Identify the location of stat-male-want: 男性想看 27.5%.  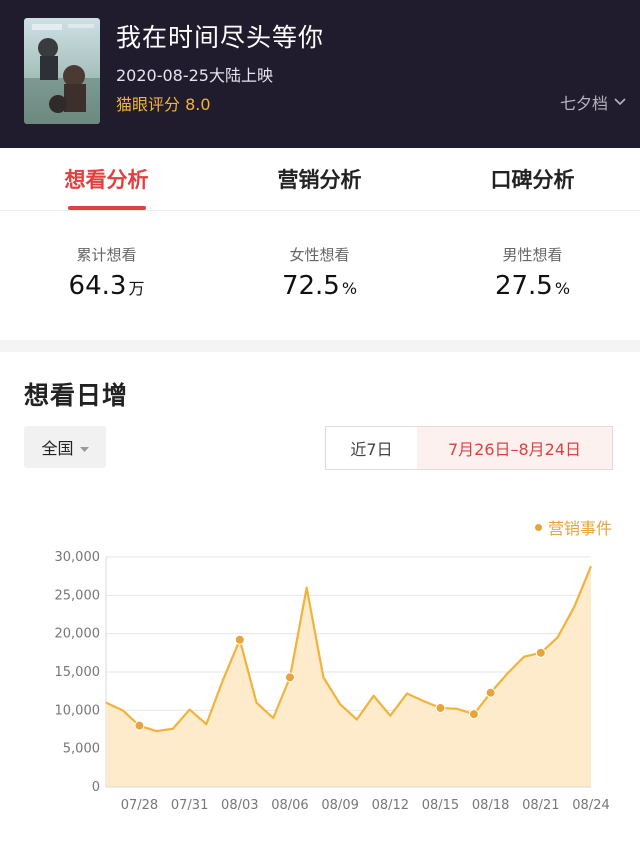
(532, 272).